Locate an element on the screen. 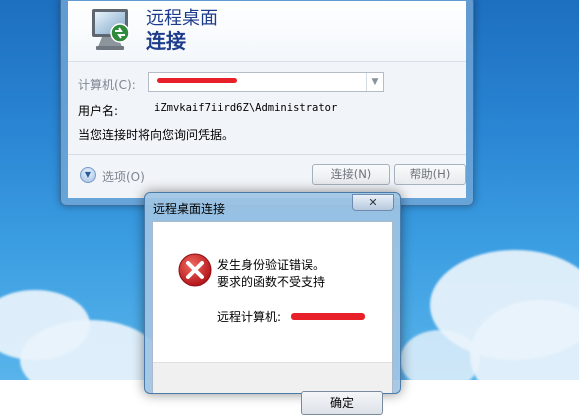 Image resolution: width=579 pixels, height=415 pixels. window-subtitle: 连接 is located at coordinates (166, 41).